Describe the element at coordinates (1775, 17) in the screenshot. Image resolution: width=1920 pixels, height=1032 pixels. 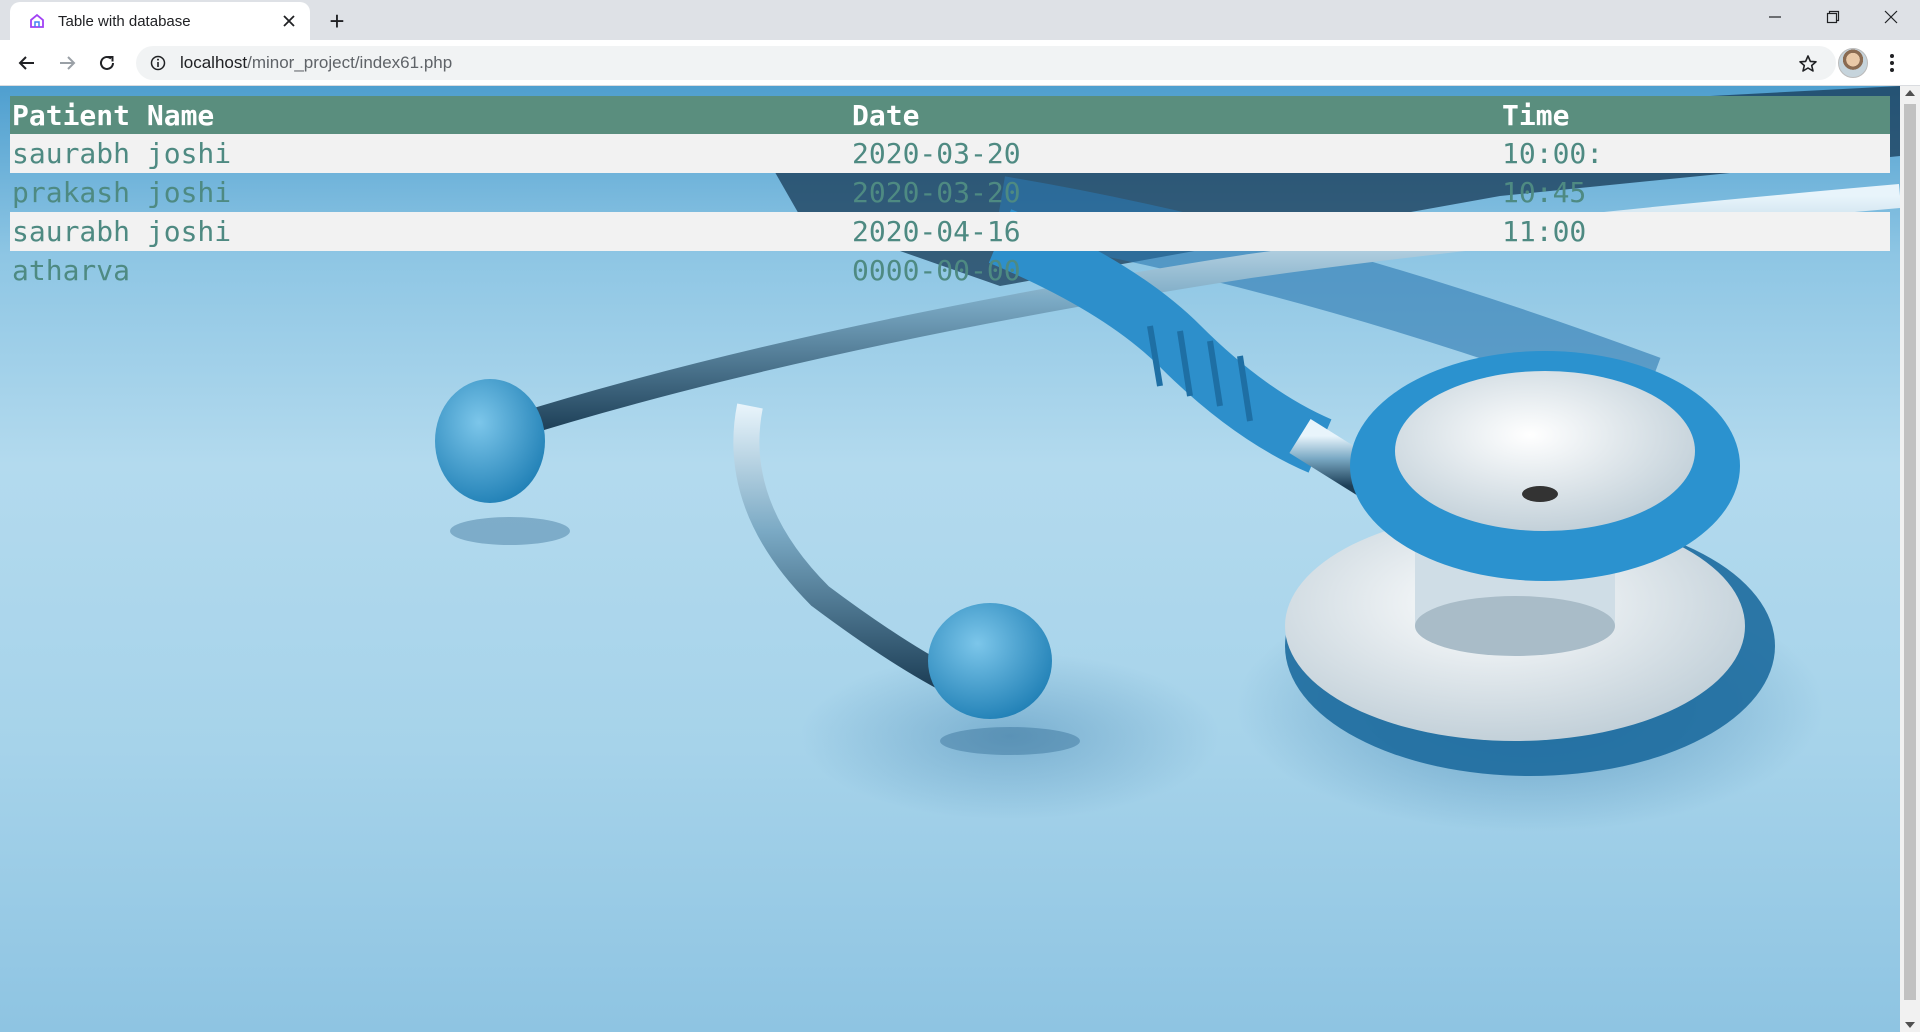
I see `minimize-icon` at that location.